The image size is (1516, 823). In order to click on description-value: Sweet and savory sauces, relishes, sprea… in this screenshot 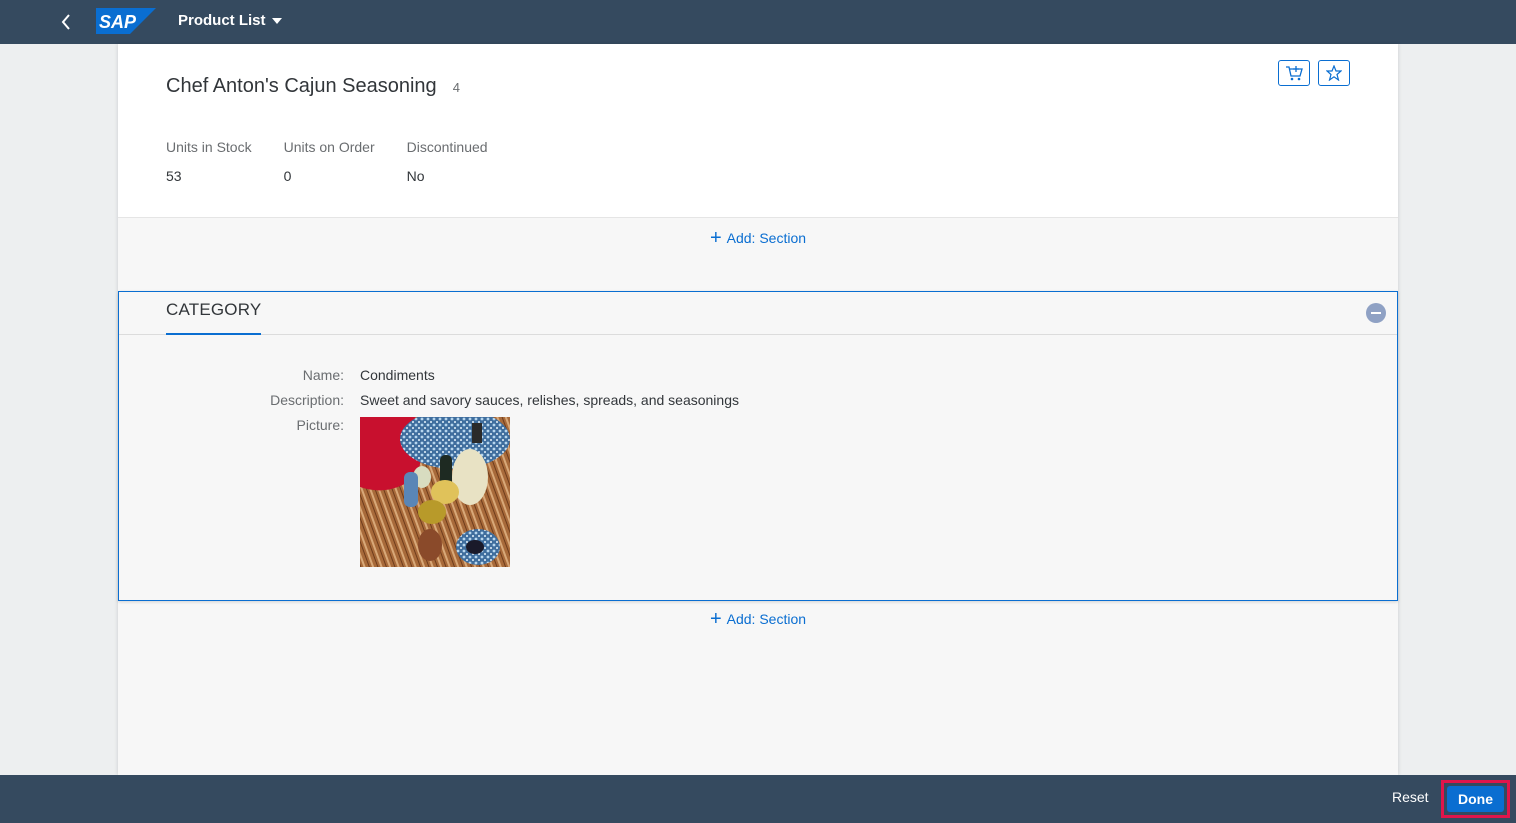, I will do `click(549, 400)`.